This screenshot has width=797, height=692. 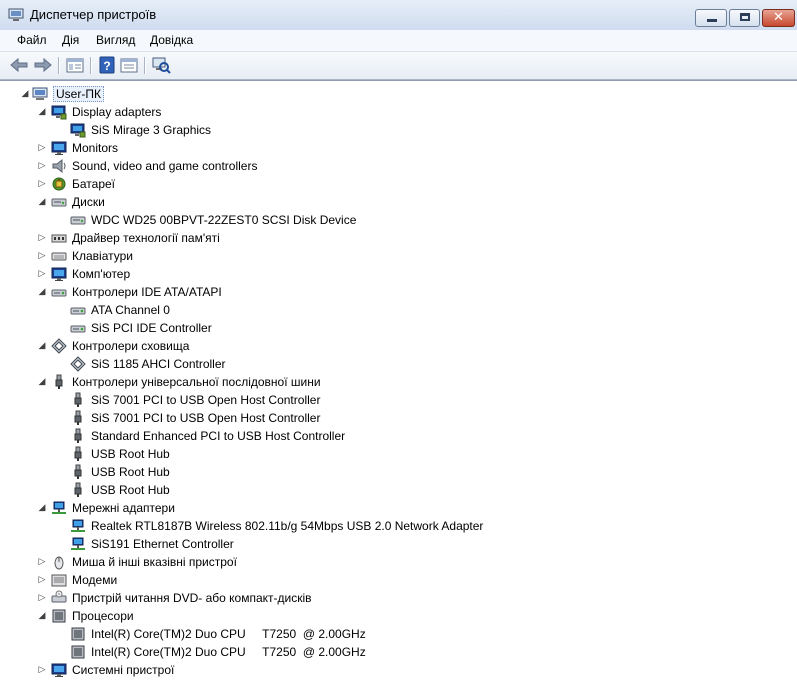 What do you see at coordinates (398, 328) in the screenshot?
I see `tree-row: SiS PCI IDE Controller` at bounding box center [398, 328].